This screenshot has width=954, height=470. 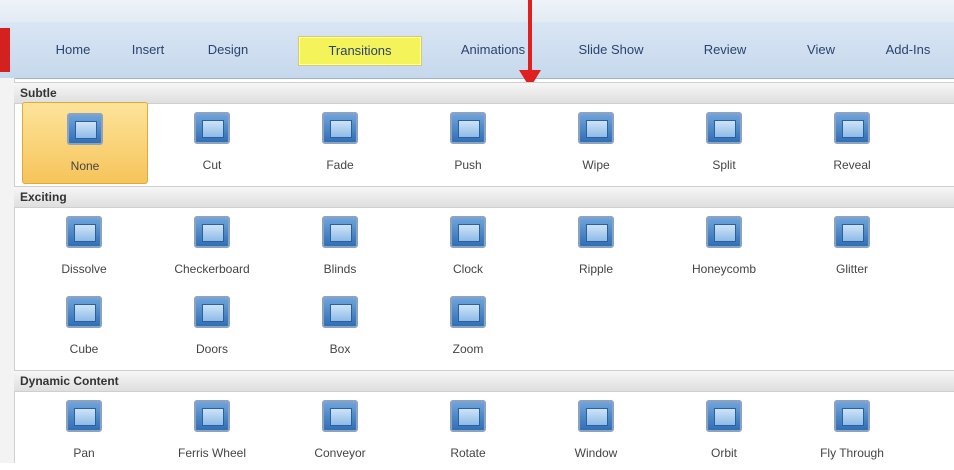 I want to click on transition-label: Reveal, so click(x=852, y=165).